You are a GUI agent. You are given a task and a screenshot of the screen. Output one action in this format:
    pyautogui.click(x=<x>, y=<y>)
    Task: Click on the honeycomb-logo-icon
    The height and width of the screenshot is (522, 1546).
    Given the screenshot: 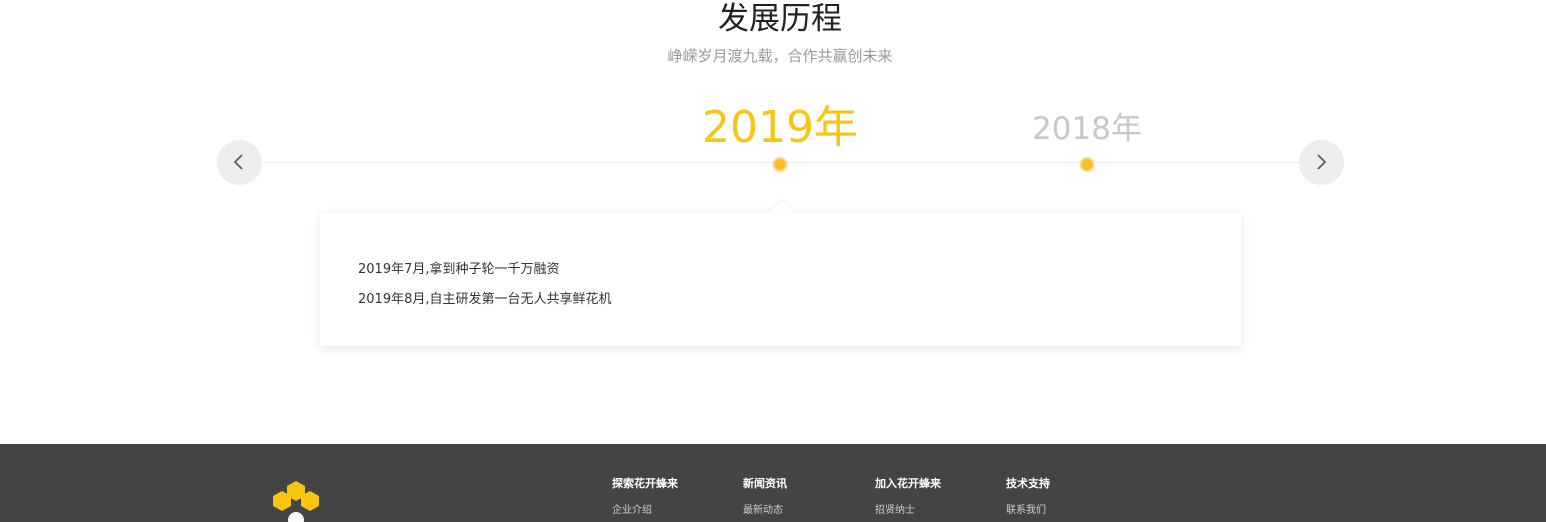 What is the action you would take?
    pyautogui.click(x=296, y=501)
    